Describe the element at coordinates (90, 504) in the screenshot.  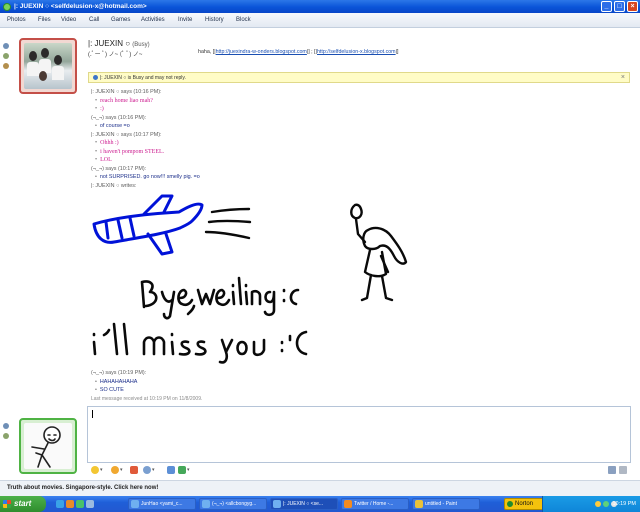
I see `quicklaunch-desktop-icon` at that location.